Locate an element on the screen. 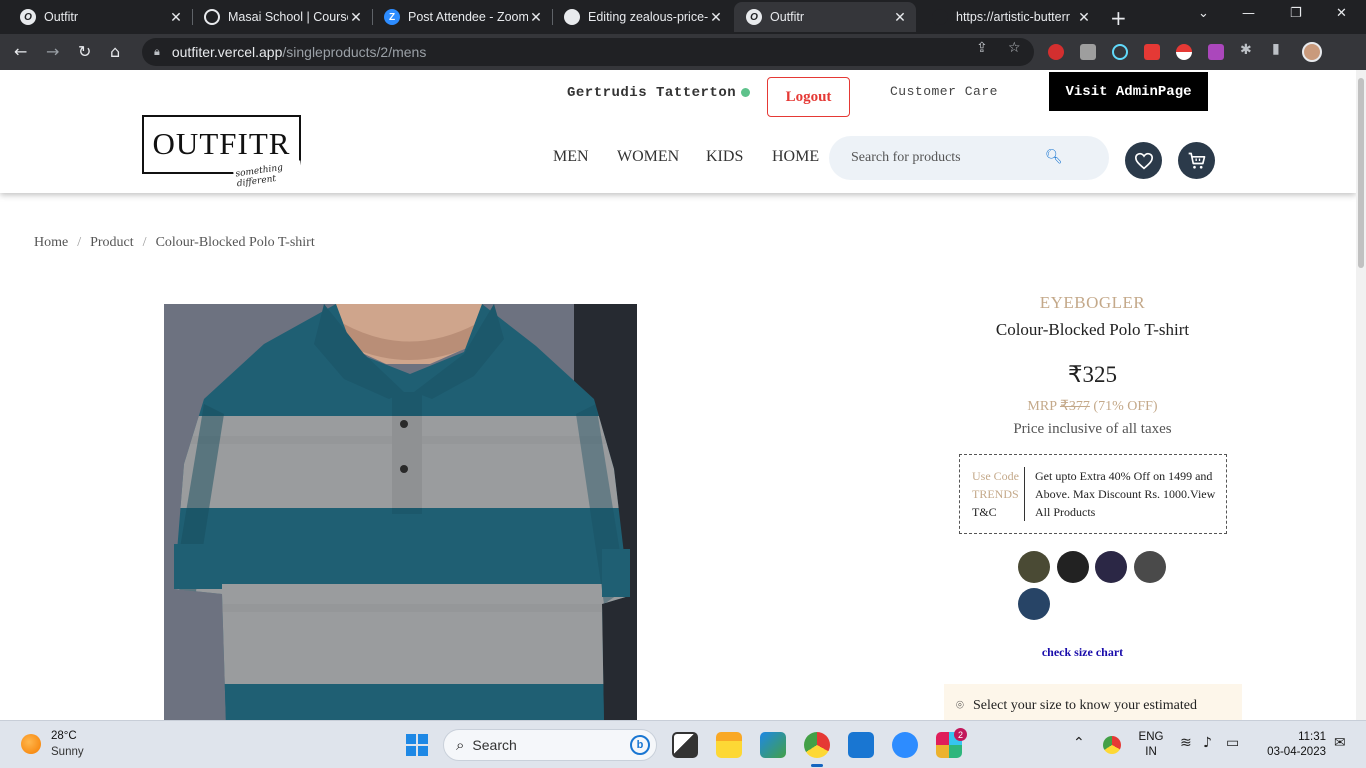  microsoft-store-icon is located at coordinates (773, 745).